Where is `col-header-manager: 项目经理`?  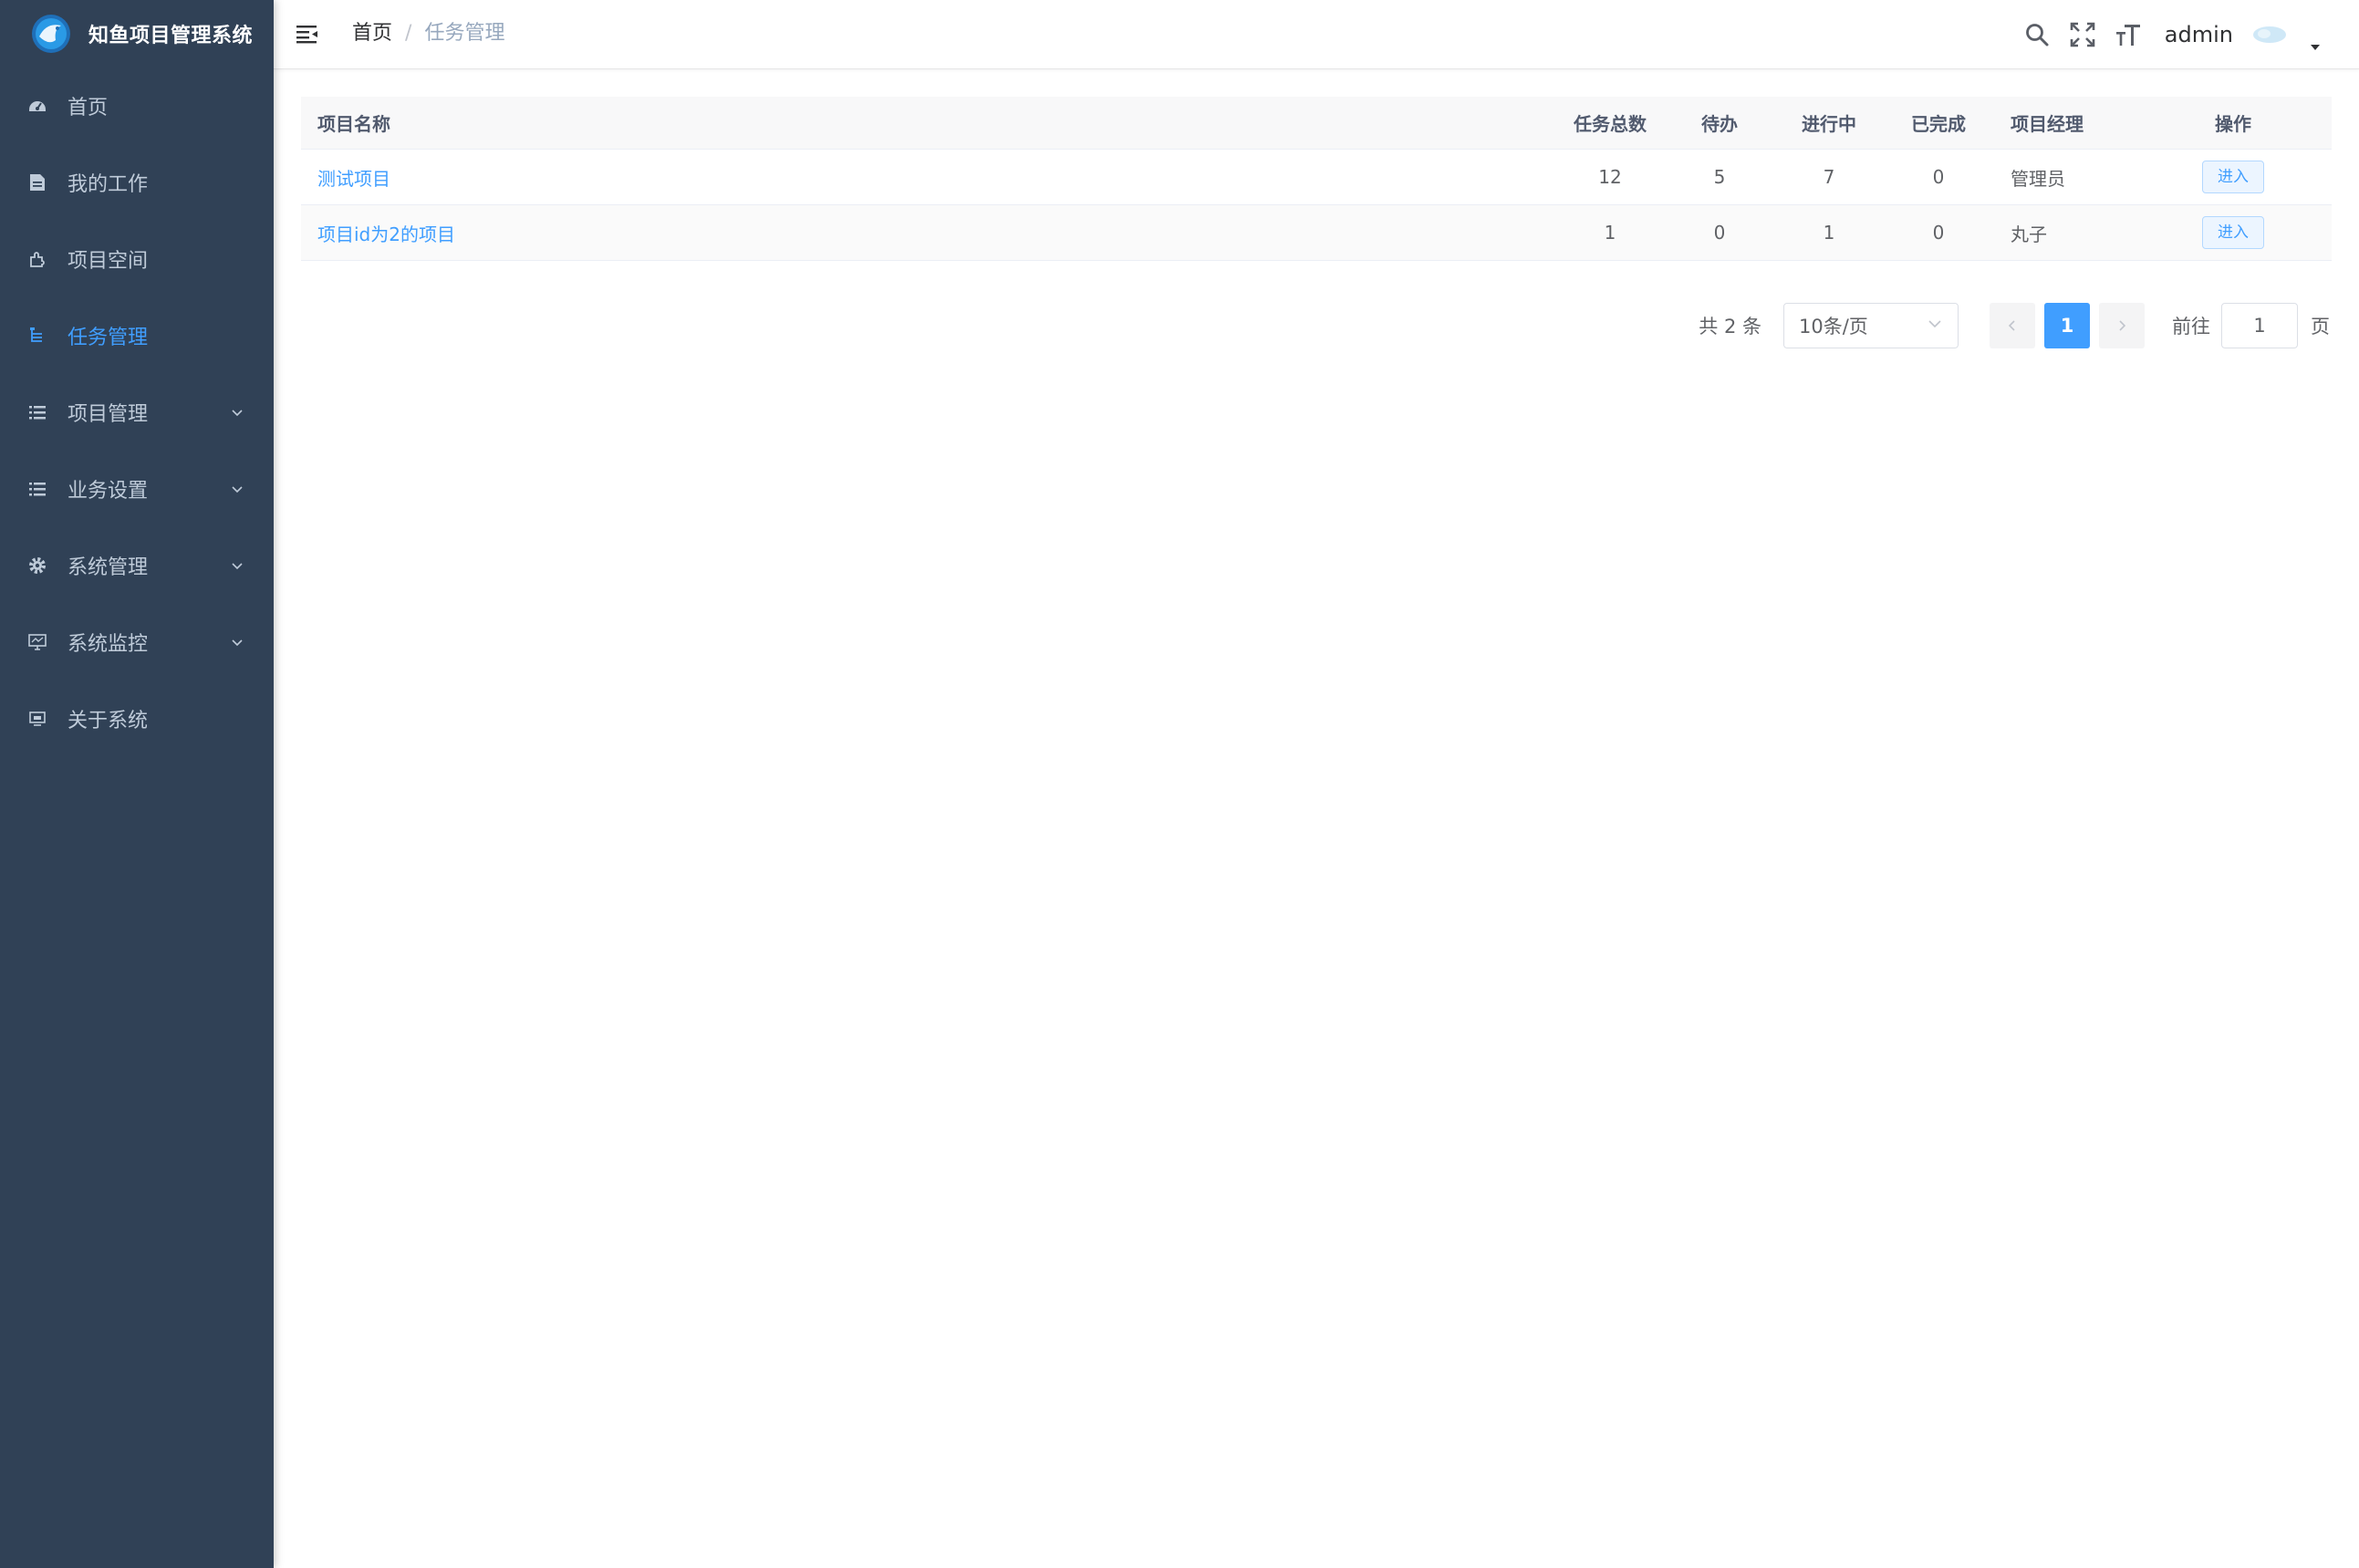
col-header-manager: 项目经理 is located at coordinates (2047, 124).